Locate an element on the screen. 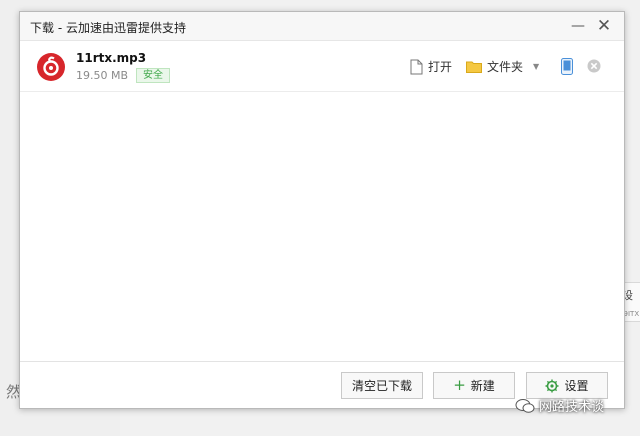 The width and height of the screenshot is (640, 436). open-file-button: 打开 is located at coordinates (431, 66).